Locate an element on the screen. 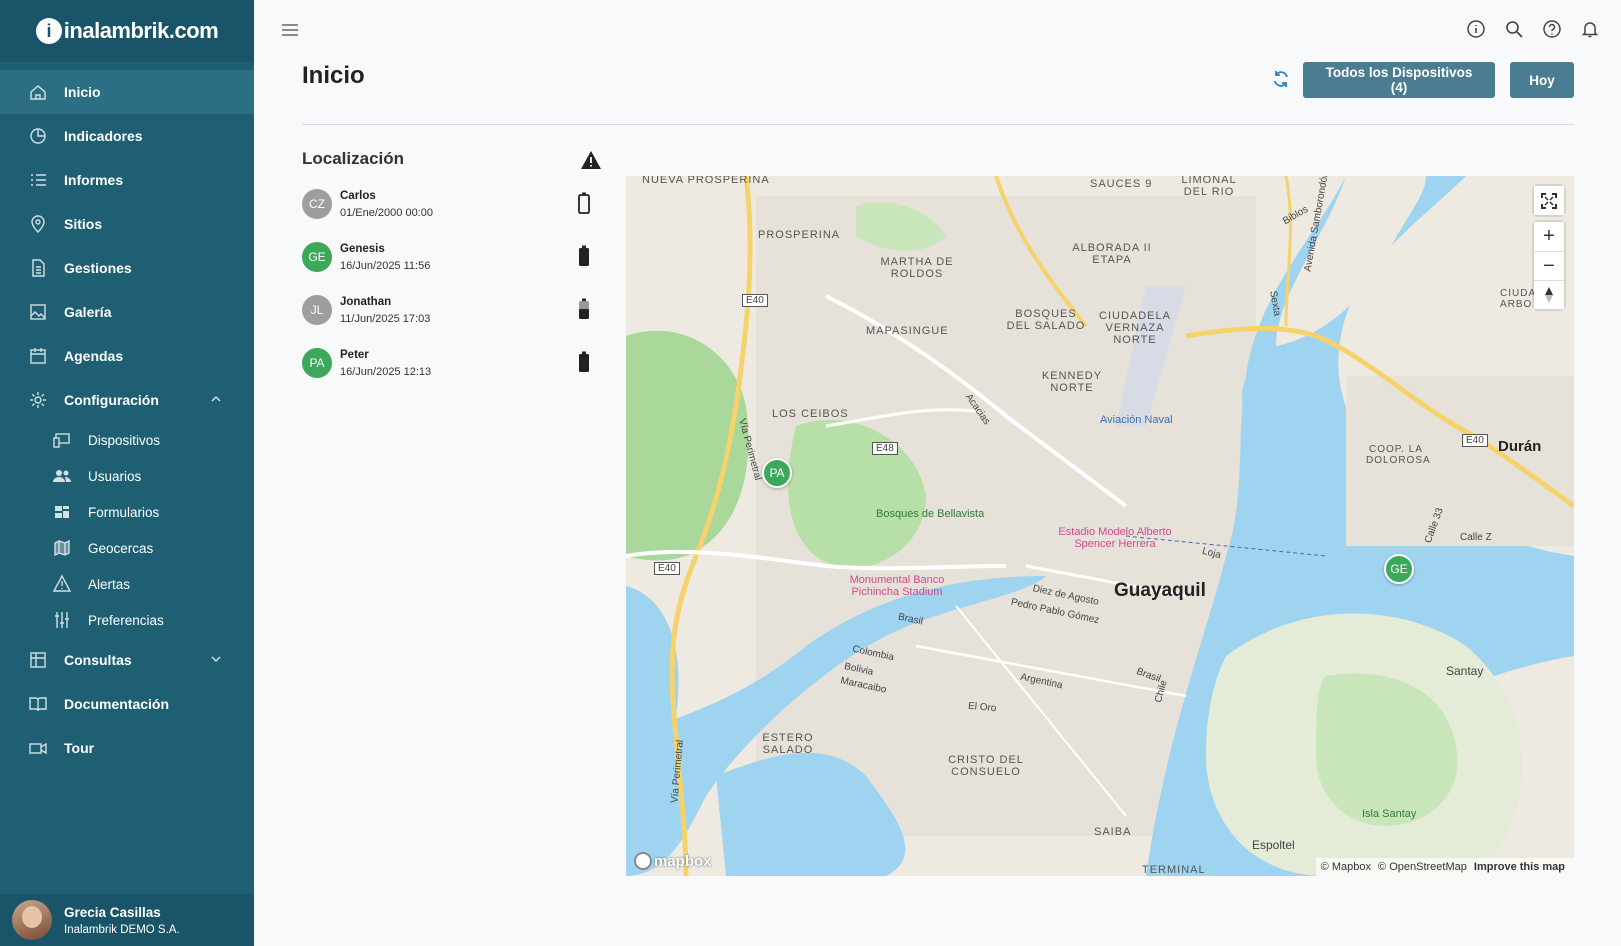 The width and height of the screenshot is (1621, 946). users-icon is located at coordinates (62, 476).